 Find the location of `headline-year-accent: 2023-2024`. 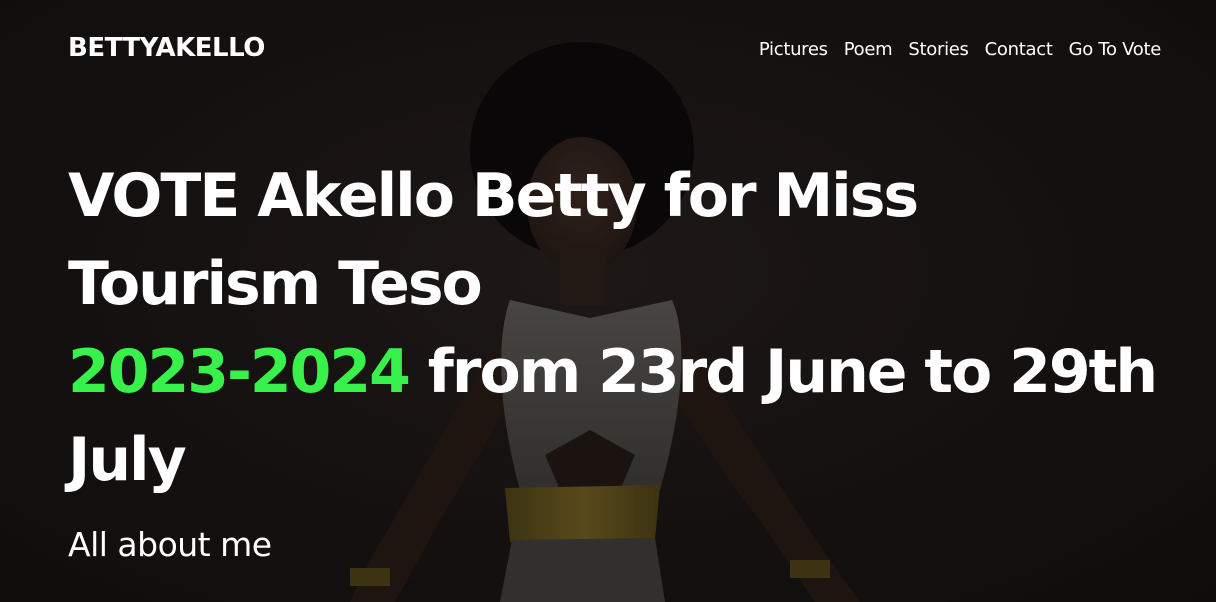

headline-year-accent: 2023-2024 is located at coordinates (239, 372).